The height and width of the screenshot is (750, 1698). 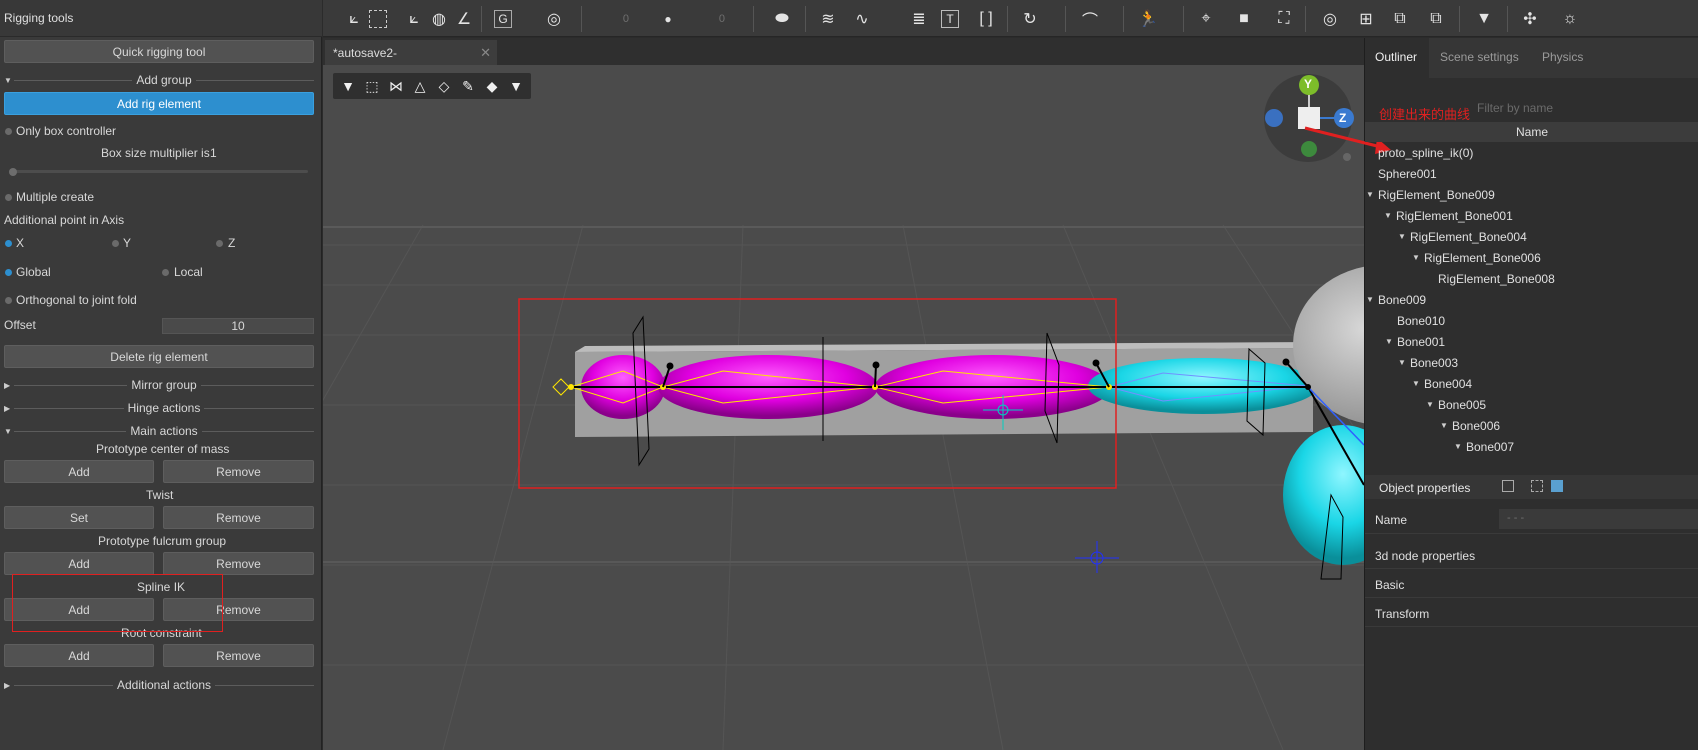 What do you see at coordinates (516, 86) in the screenshot?
I see `logo-alt-icon: ▼` at bounding box center [516, 86].